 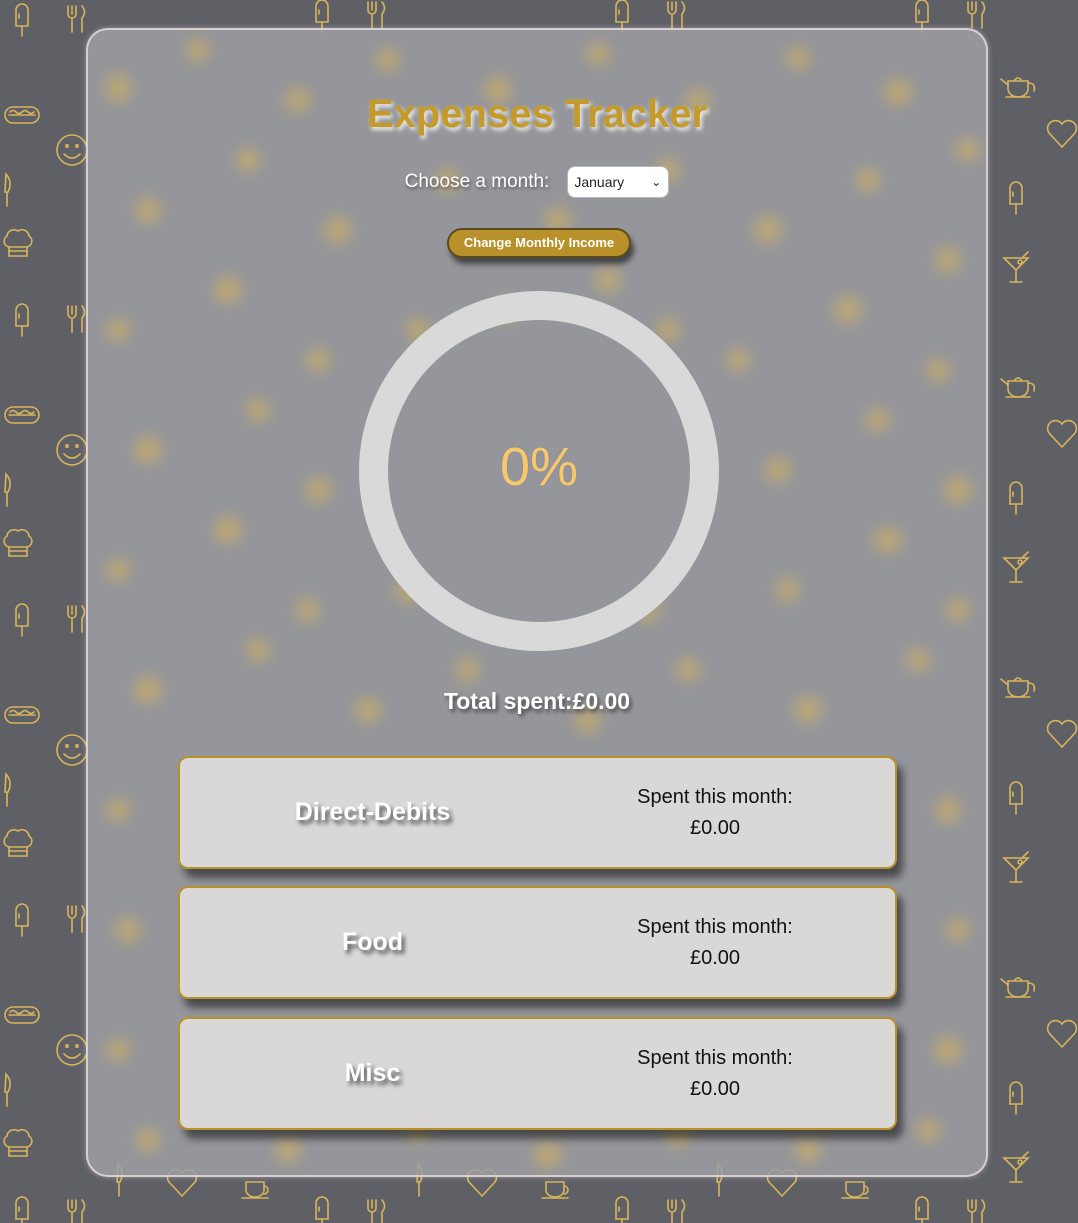 I want to click on category-card-misc: Misc Spent this month: £0.00, so click(x=537, y=1073).